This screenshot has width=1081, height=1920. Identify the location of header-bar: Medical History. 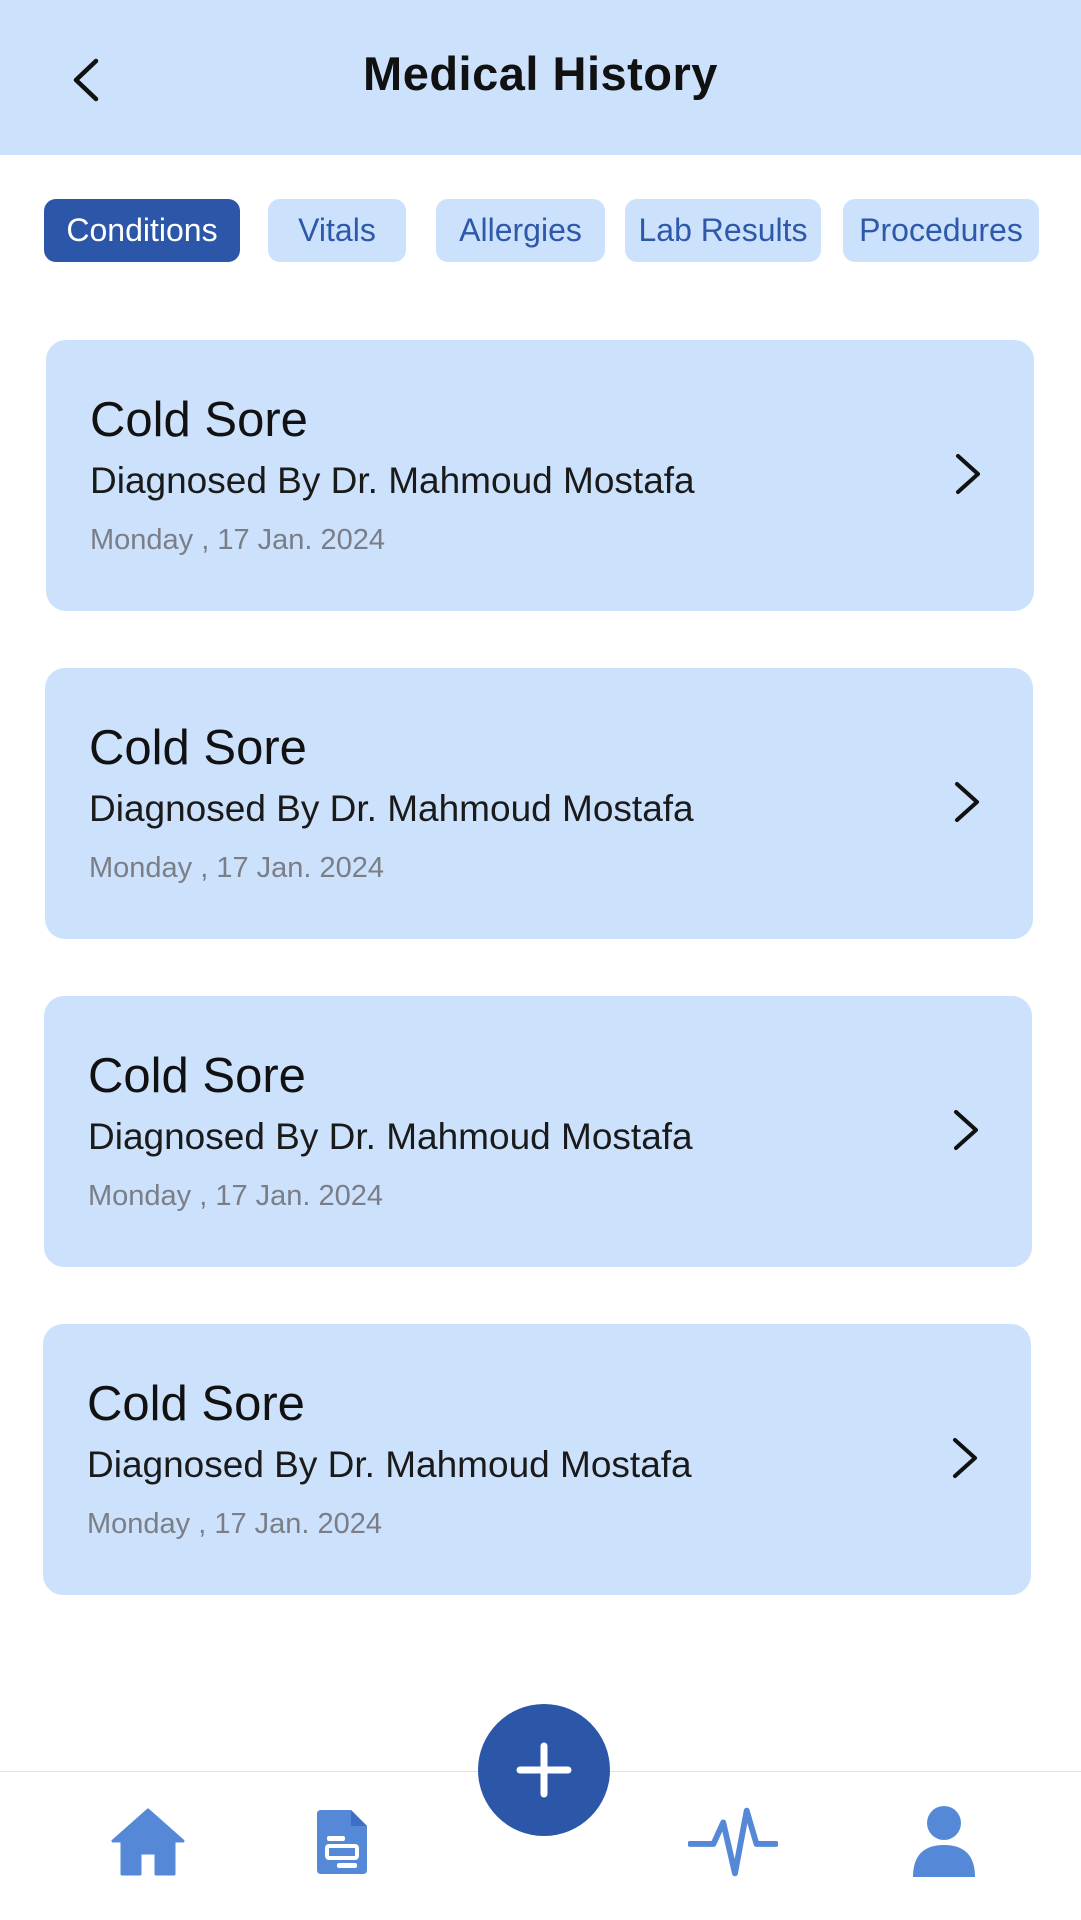
(540, 77).